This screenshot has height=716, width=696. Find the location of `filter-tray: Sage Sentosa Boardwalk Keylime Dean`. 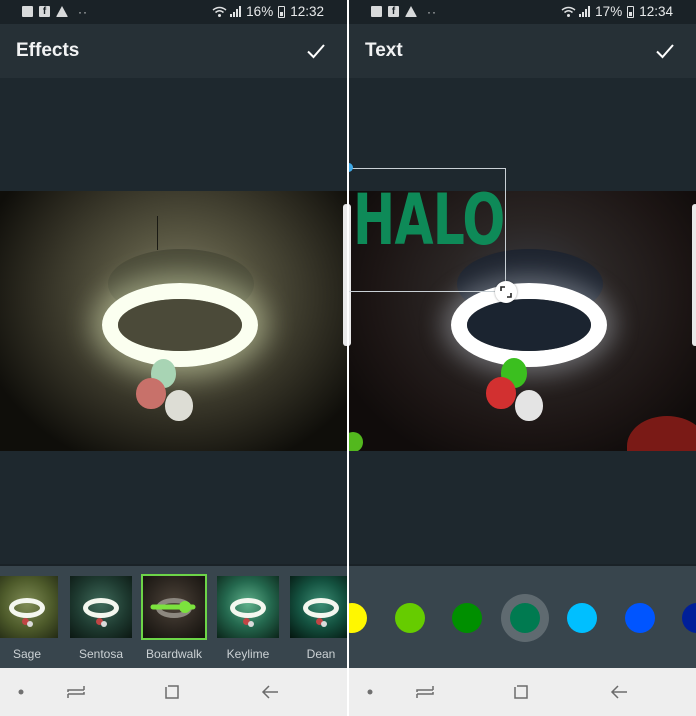

filter-tray: Sage Sentosa Boardwalk Keylime Dean is located at coordinates (173, 616).